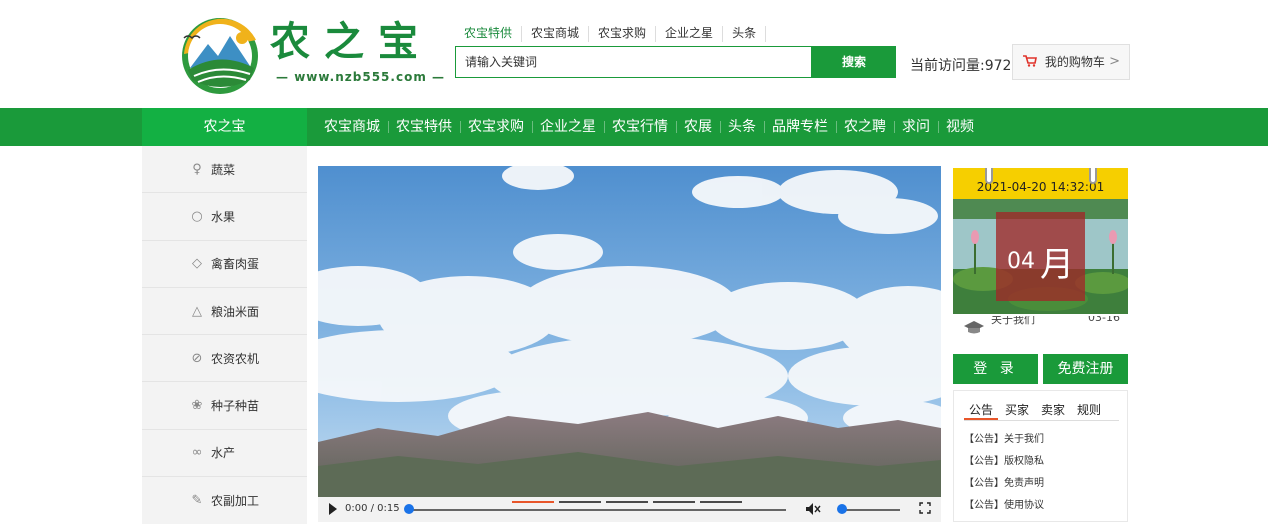 This screenshot has height=524, width=1268. Describe the element at coordinates (333, 509) in the screenshot. I see `play-icon` at that location.